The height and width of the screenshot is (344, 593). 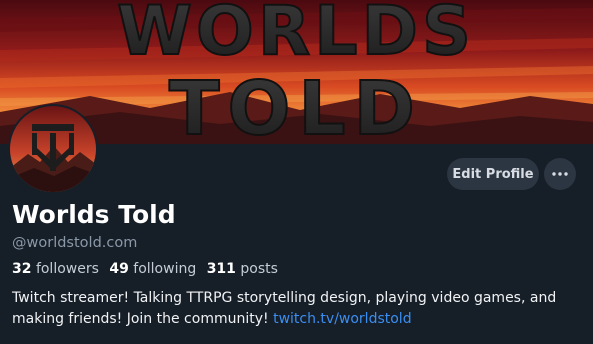 I want to click on posts-stat: 311 posts, so click(x=242, y=269).